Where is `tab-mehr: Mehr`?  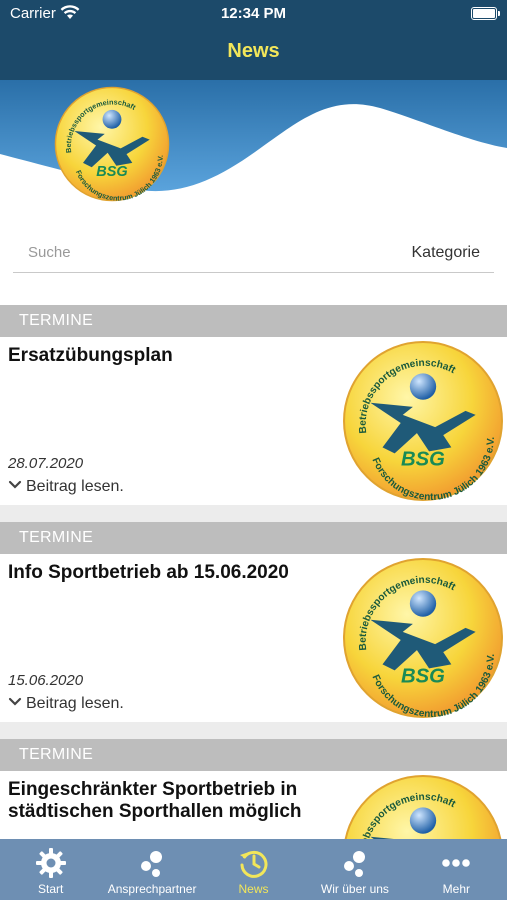
tab-mehr: Mehr is located at coordinates (456, 869).